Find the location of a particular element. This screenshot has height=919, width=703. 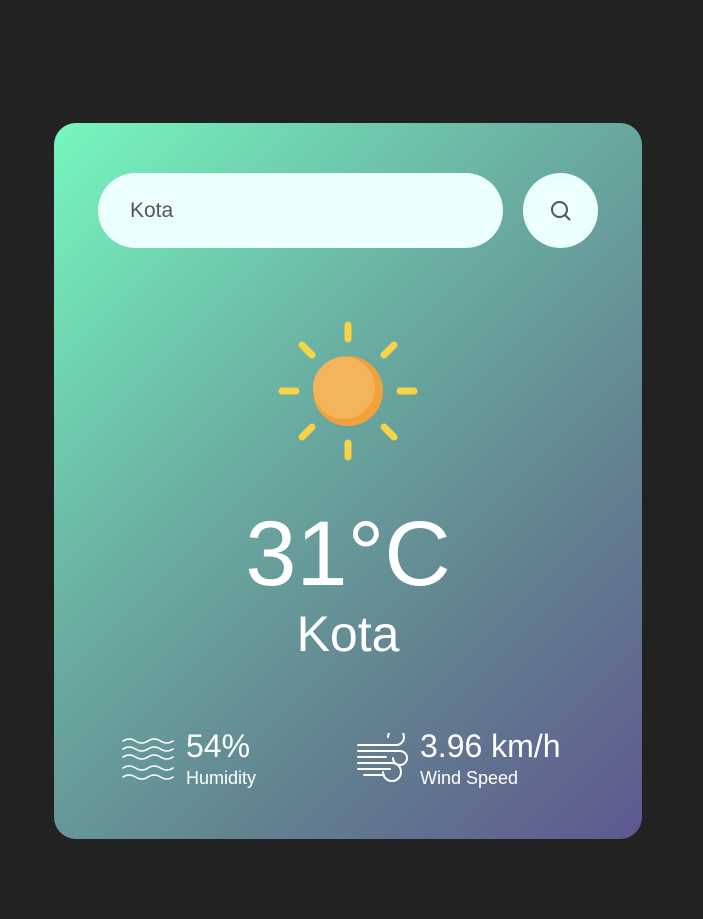

city-name: Kota is located at coordinates (348, 634).